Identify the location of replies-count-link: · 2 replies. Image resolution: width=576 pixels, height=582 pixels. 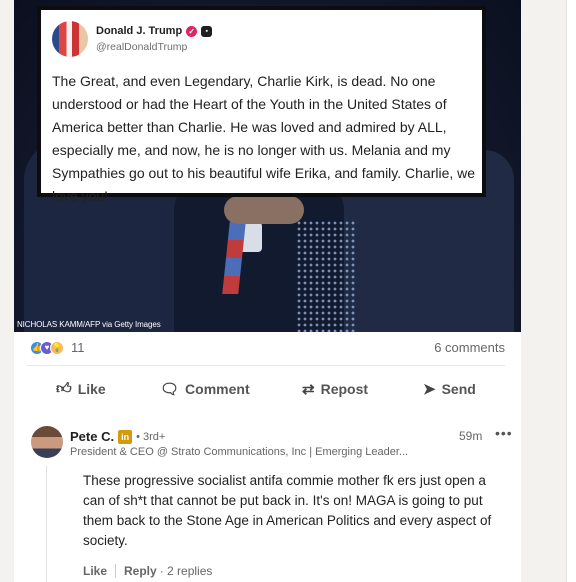
(186, 571).